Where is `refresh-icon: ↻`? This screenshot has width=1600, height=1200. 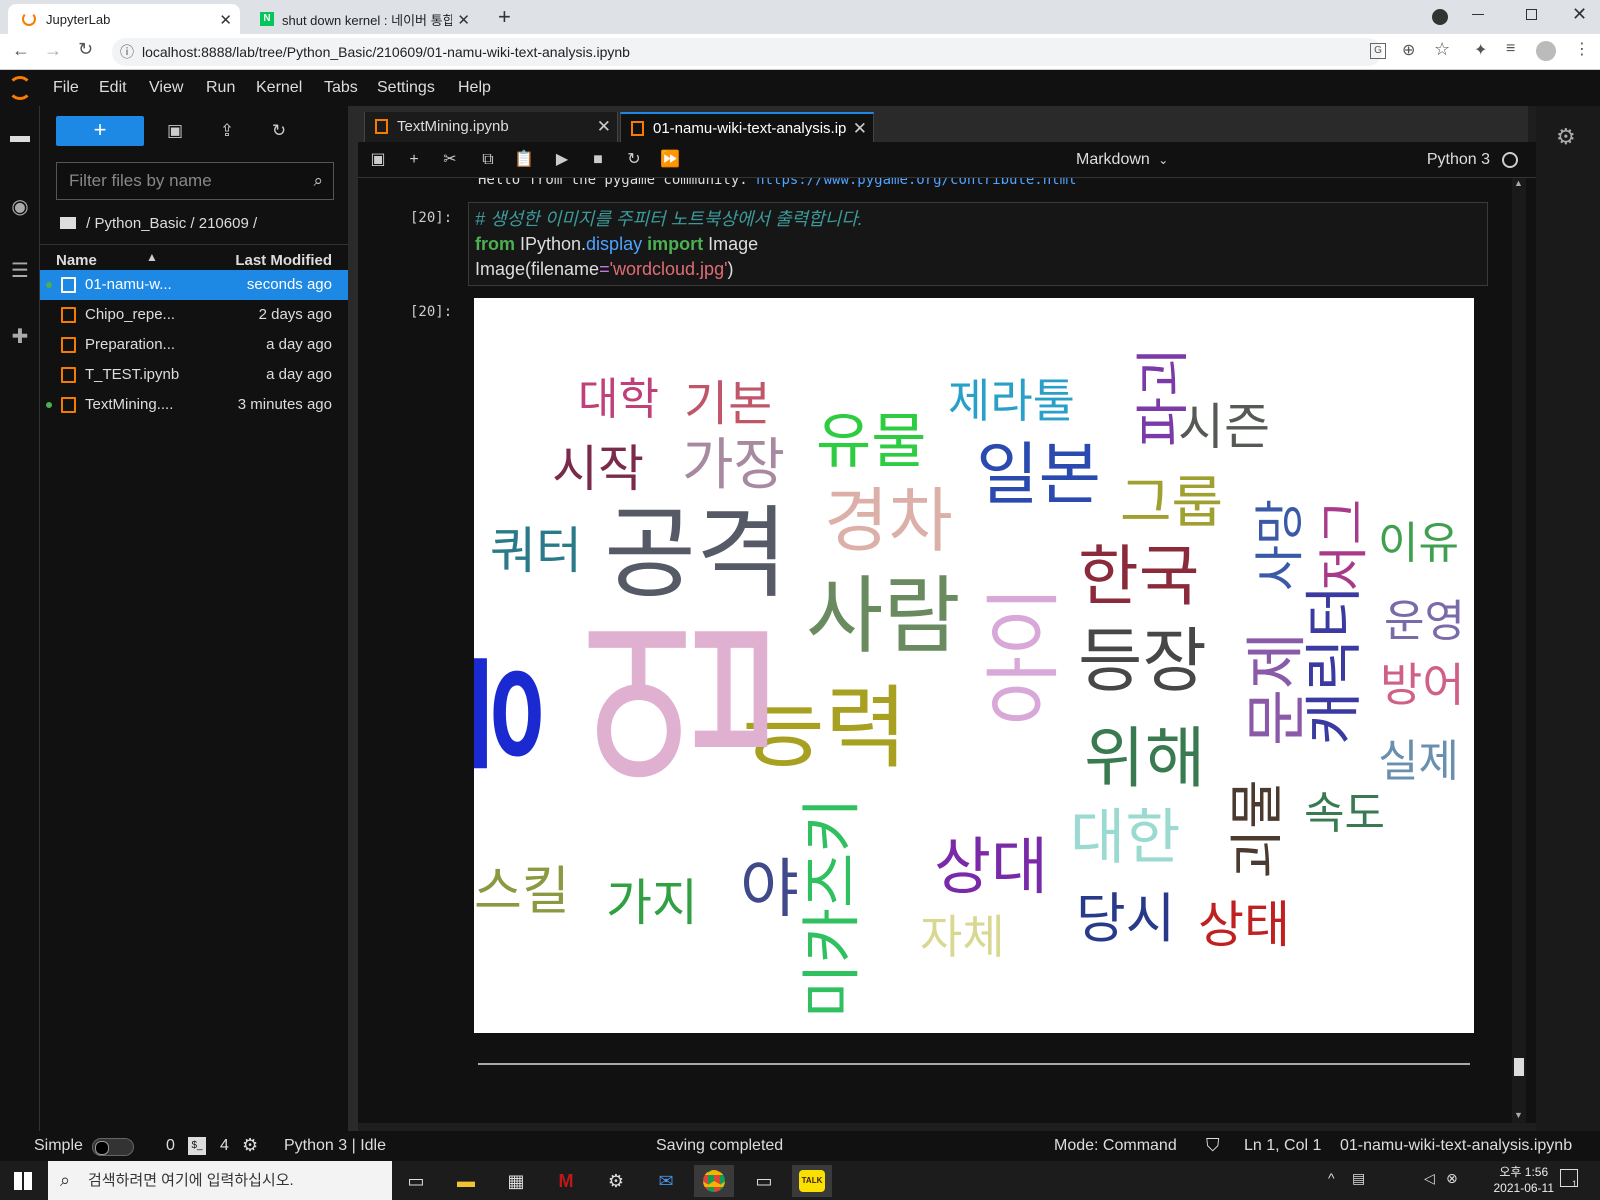
refresh-icon: ↻ is located at coordinates (279, 131).